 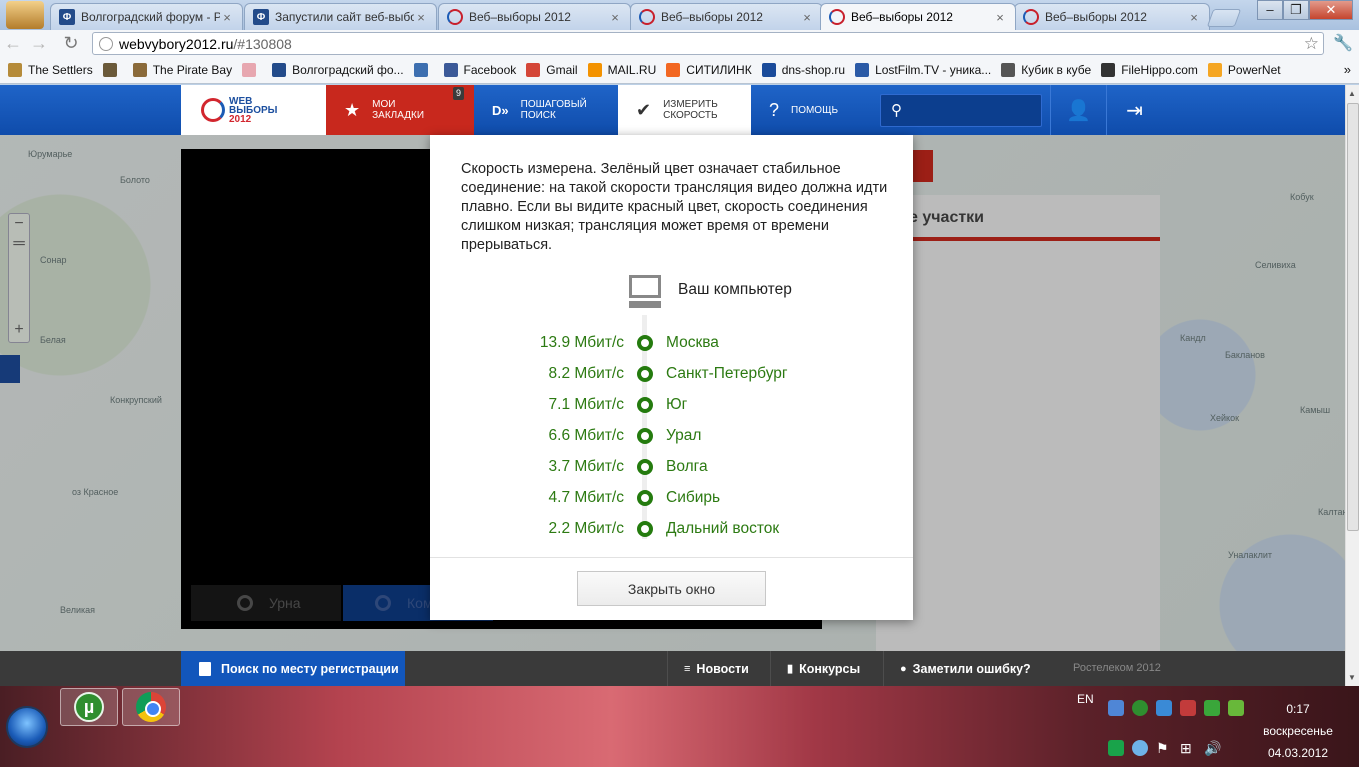 I want to click on minimize-icon: –, so click(x=1270, y=10).